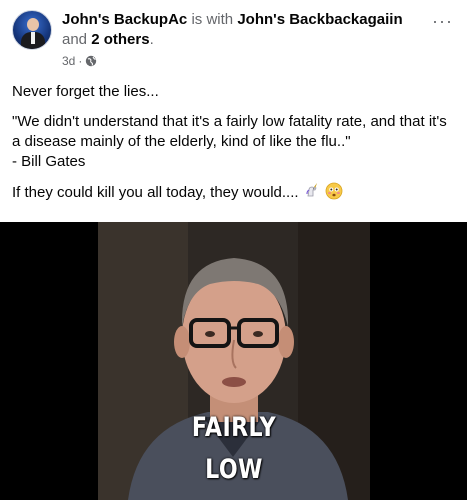 Image resolution: width=467 pixels, height=500 pixels. I want to click on globe-icon, so click(91, 61).